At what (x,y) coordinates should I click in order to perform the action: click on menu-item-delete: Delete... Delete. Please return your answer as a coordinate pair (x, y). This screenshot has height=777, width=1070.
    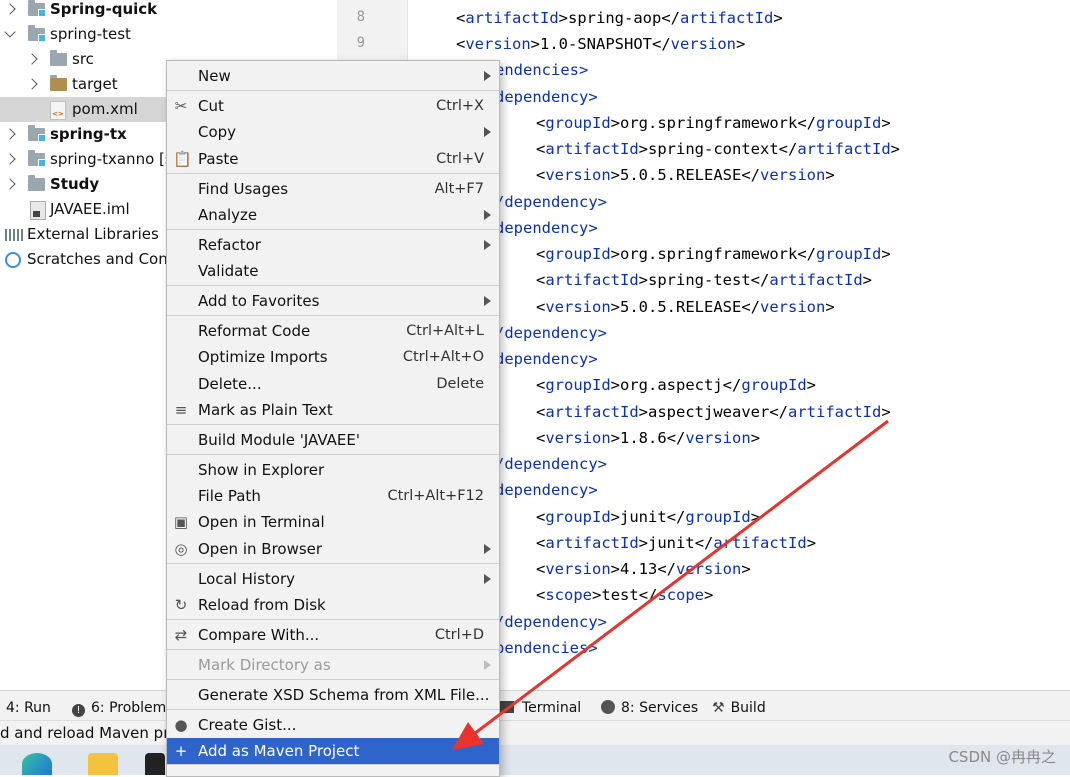
    Looking at the image, I should click on (333, 384).